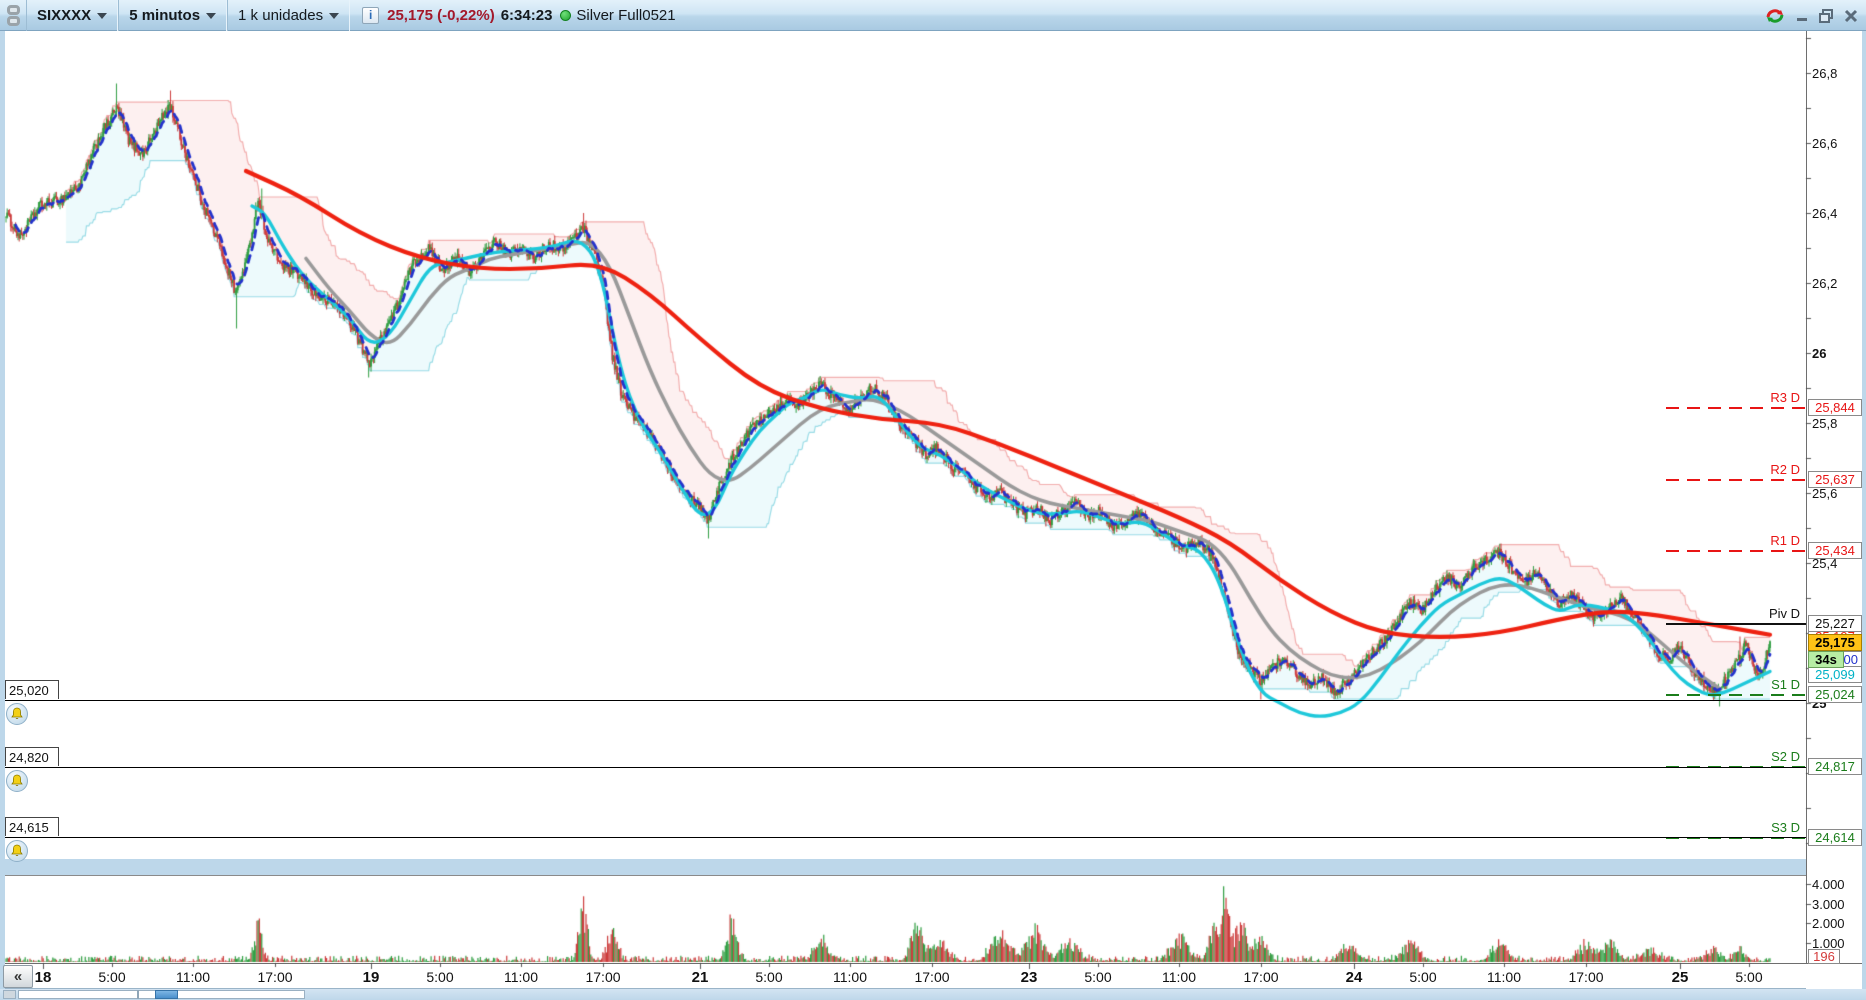 This screenshot has height=1000, width=1866. Describe the element at coordinates (700, 977) in the screenshot. I see `time-axis-label: 21` at that location.